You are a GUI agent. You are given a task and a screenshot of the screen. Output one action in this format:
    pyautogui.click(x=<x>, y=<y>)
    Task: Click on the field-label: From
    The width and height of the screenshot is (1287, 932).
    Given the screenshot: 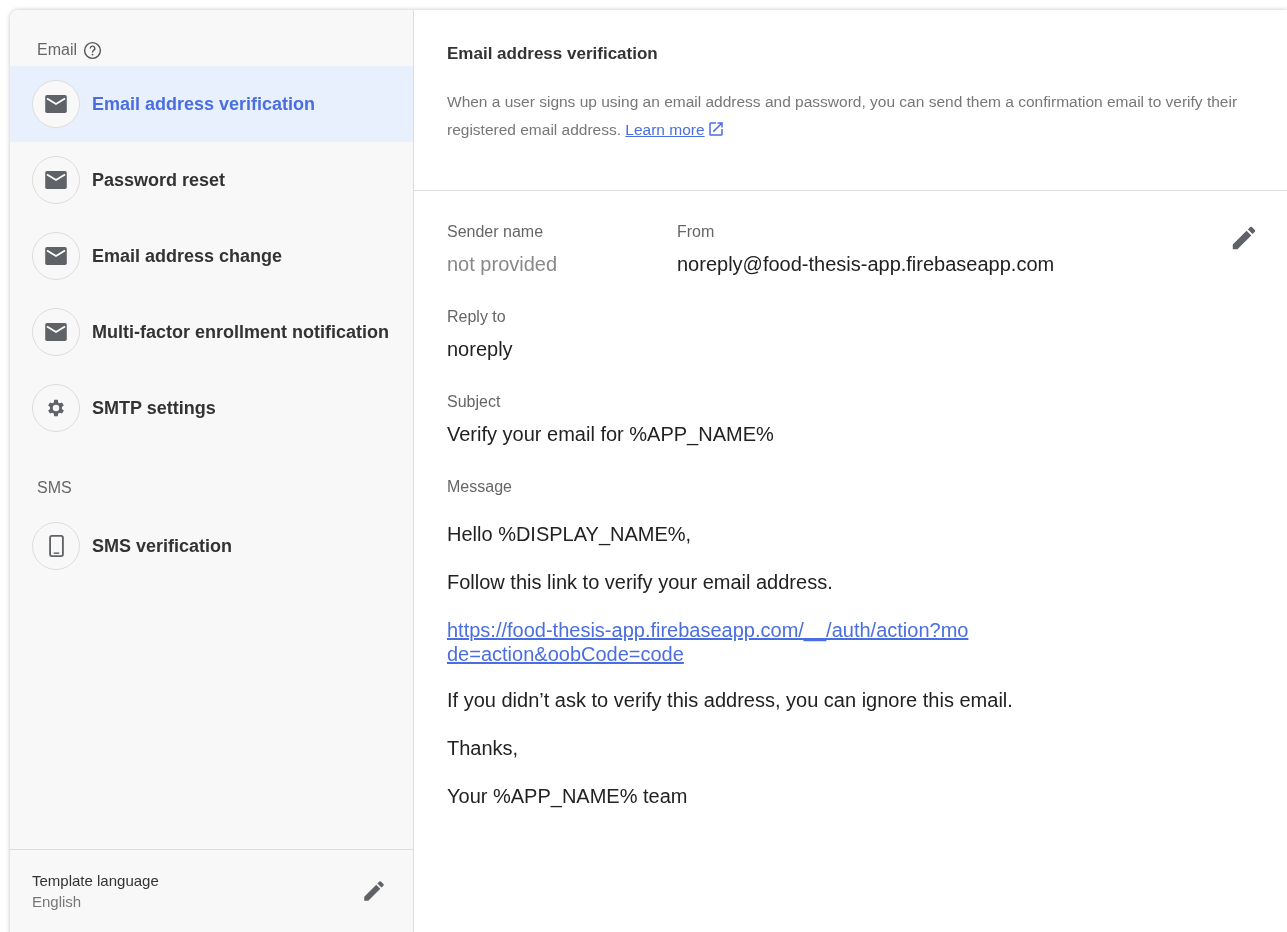 What is the action you would take?
    pyautogui.click(x=696, y=232)
    